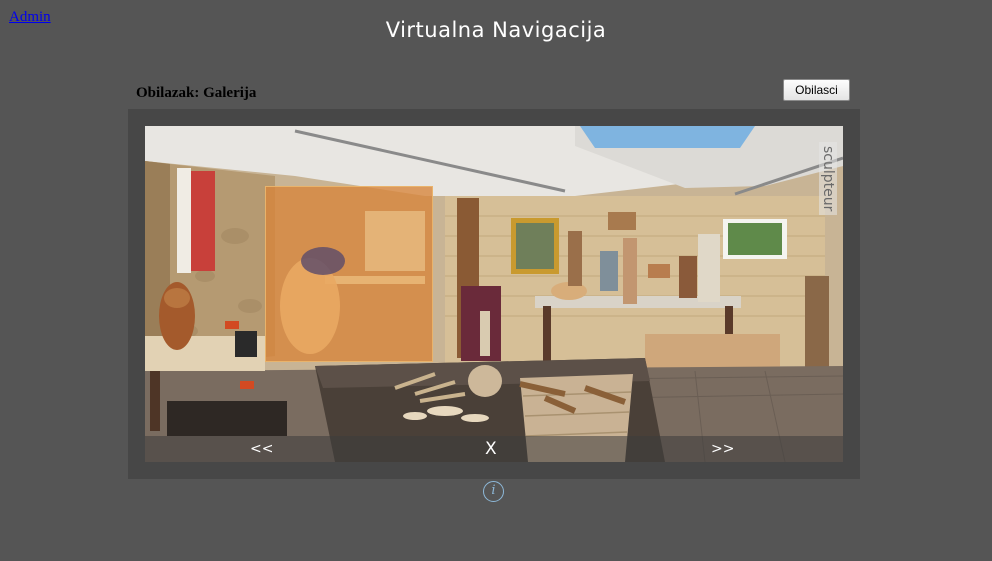 Image resolution: width=992 pixels, height=561 pixels. I want to click on next-button: >>, so click(722, 449).